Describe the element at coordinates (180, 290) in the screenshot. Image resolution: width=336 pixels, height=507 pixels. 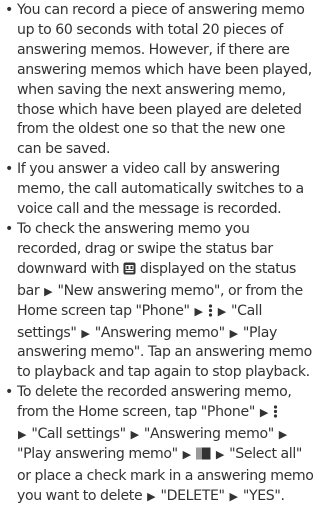
I see `text-segment: "New answering memo", or from the` at that location.